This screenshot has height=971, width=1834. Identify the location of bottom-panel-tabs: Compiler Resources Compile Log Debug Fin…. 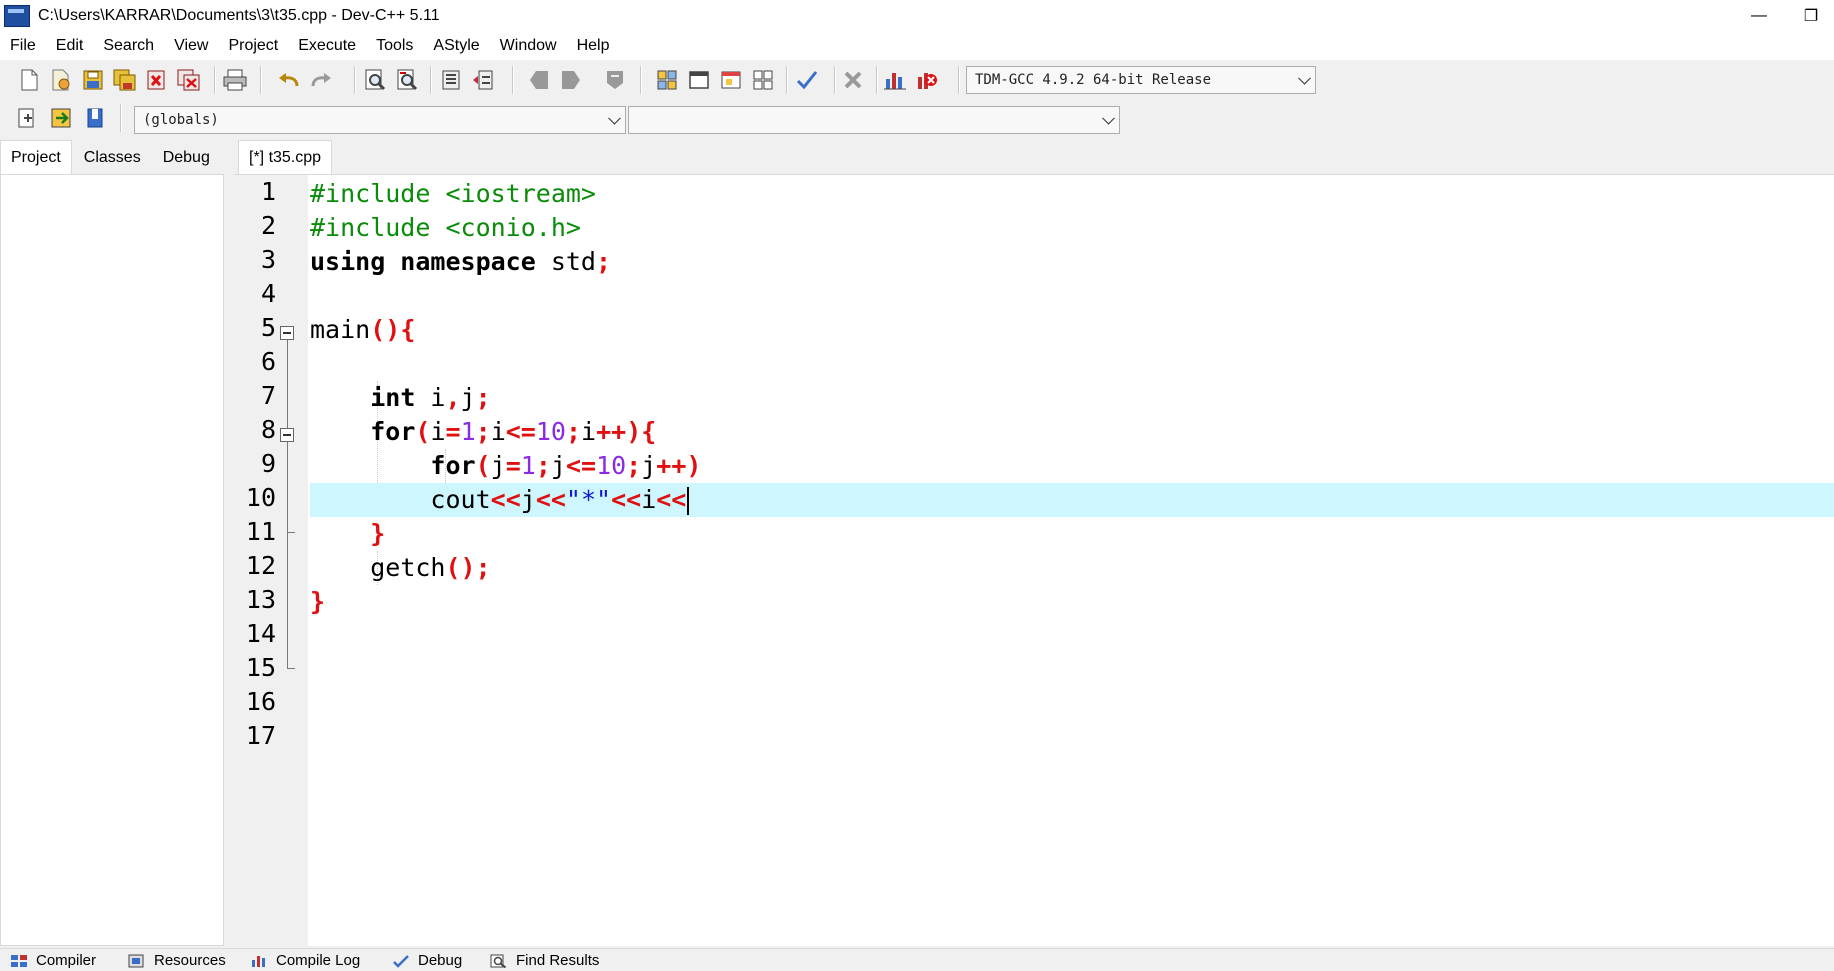
(917, 959).